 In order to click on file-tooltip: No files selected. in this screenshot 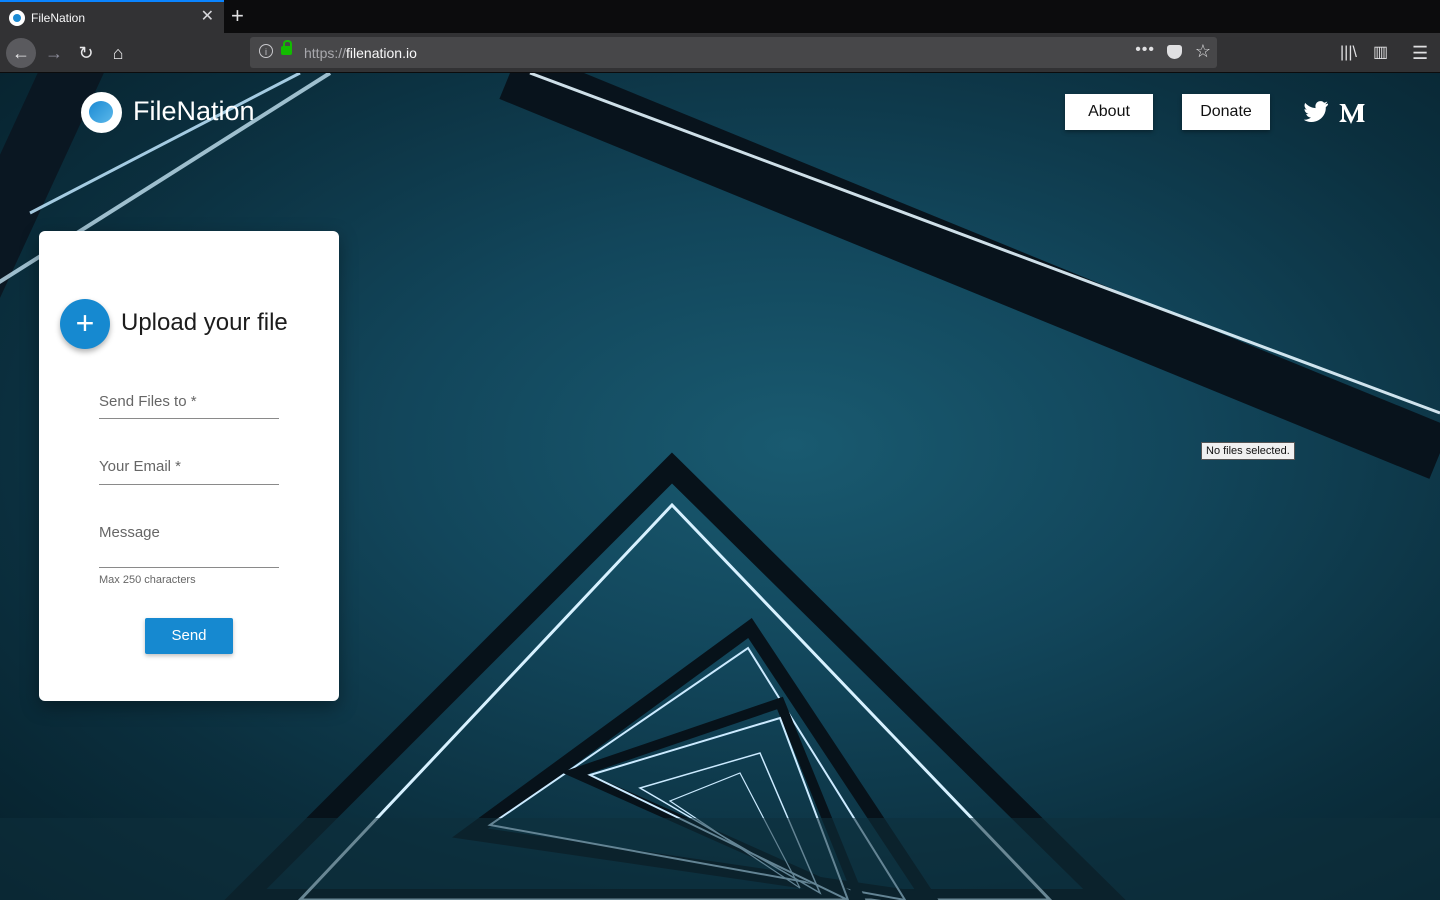, I will do `click(1248, 451)`.